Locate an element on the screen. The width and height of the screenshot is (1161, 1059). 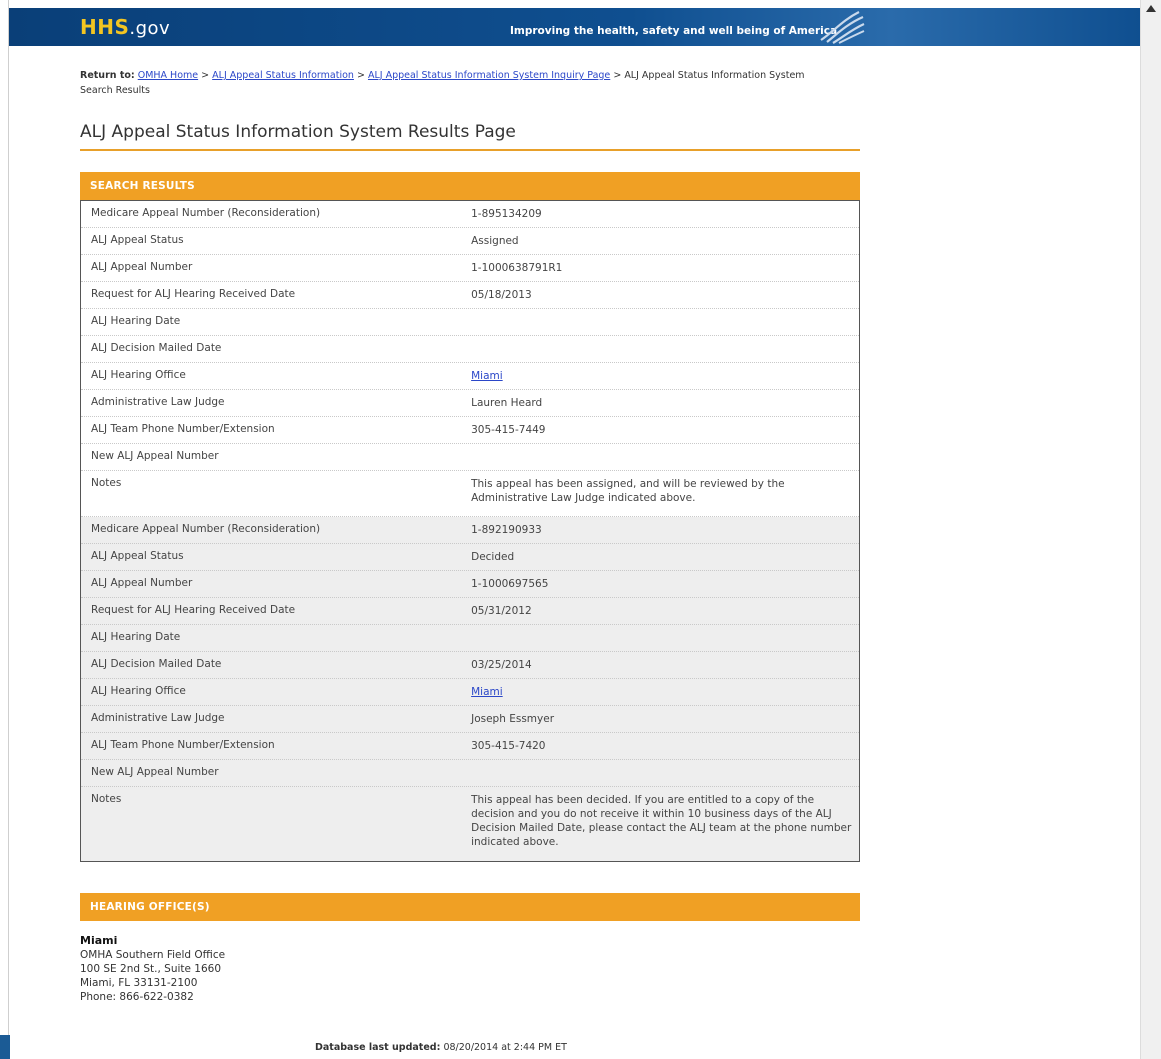
row-value: 05/31/2012 is located at coordinates (501, 611).